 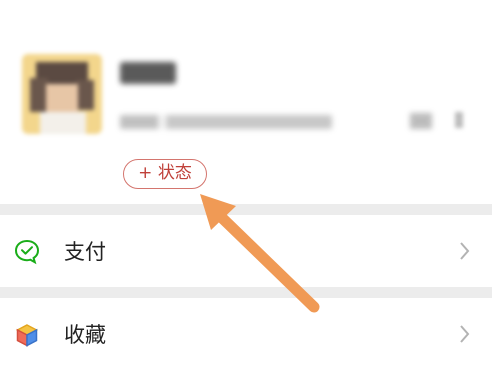 What do you see at coordinates (226, 122) in the screenshot?
I see `wechat-id-blurred` at bounding box center [226, 122].